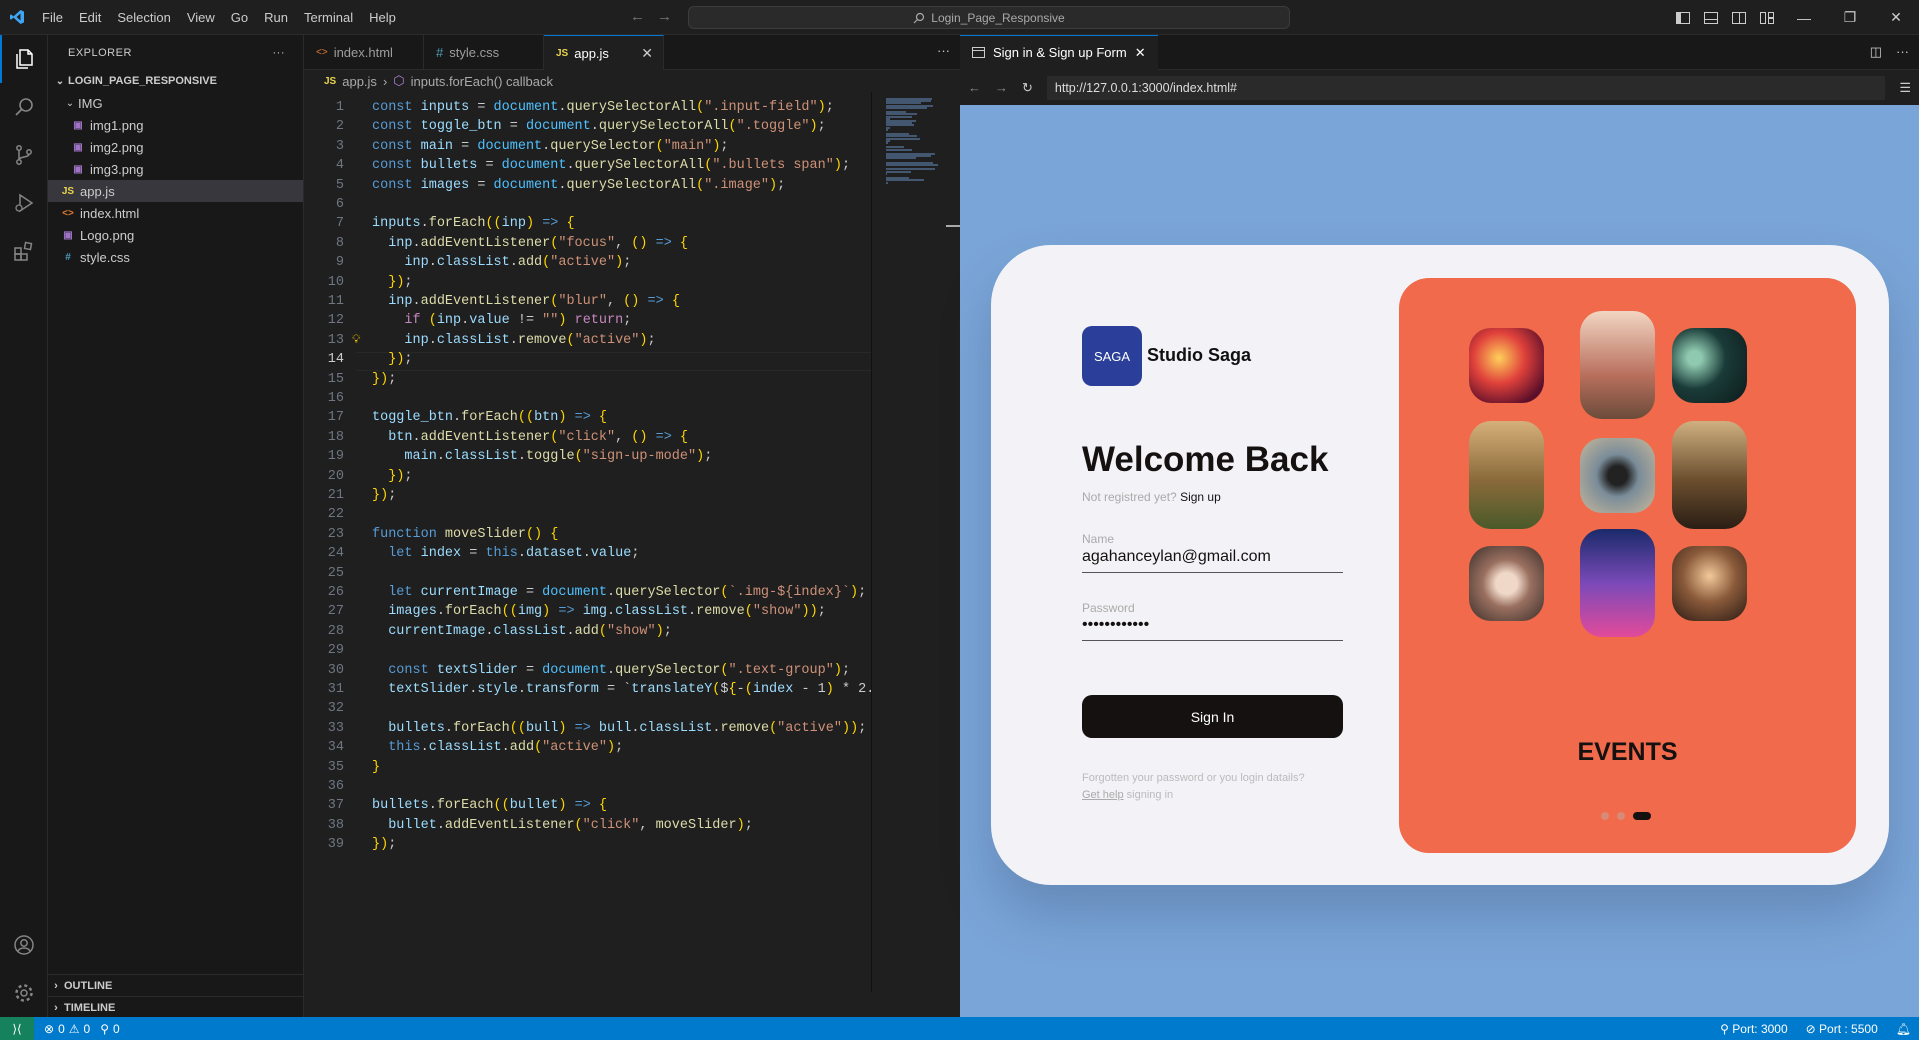  I want to click on code-line: inp.addEventListener("blur", () => {, so click(526, 301).